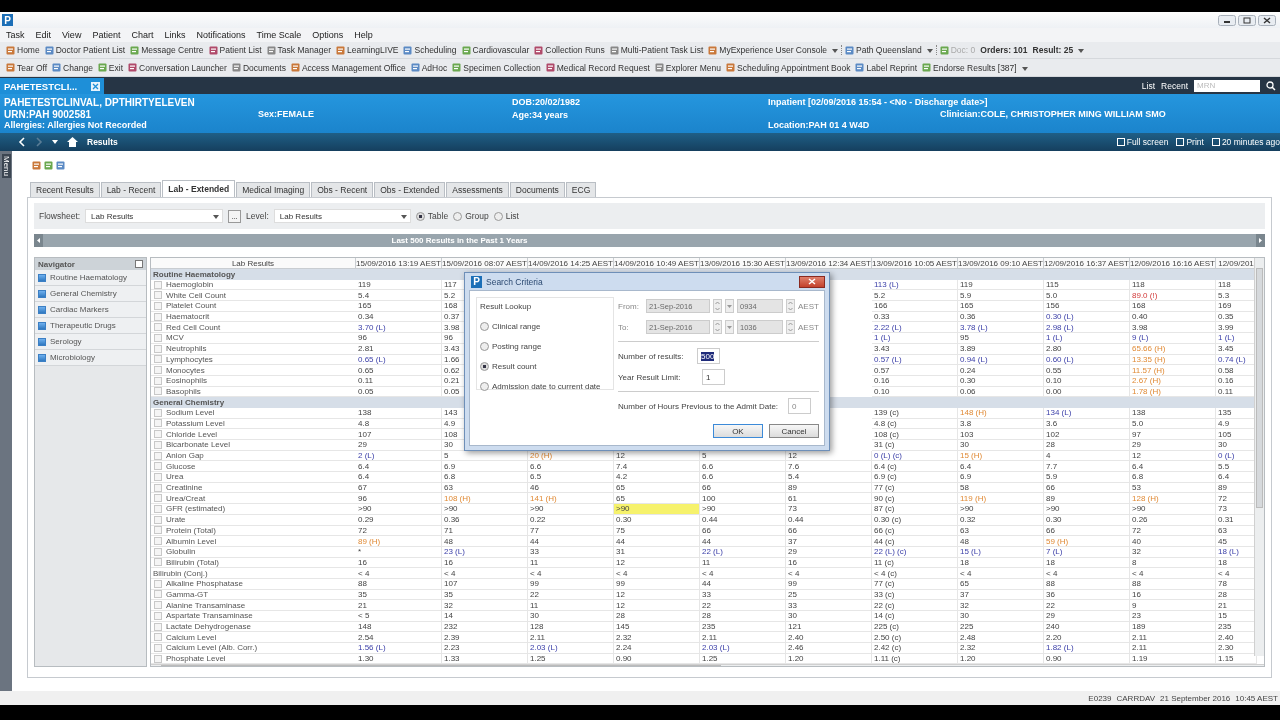 The width and height of the screenshot is (1280, 720). Describe the element at coordinates (110, 67) in the screenshot. I see `toolbar-button: Exit` at that location.